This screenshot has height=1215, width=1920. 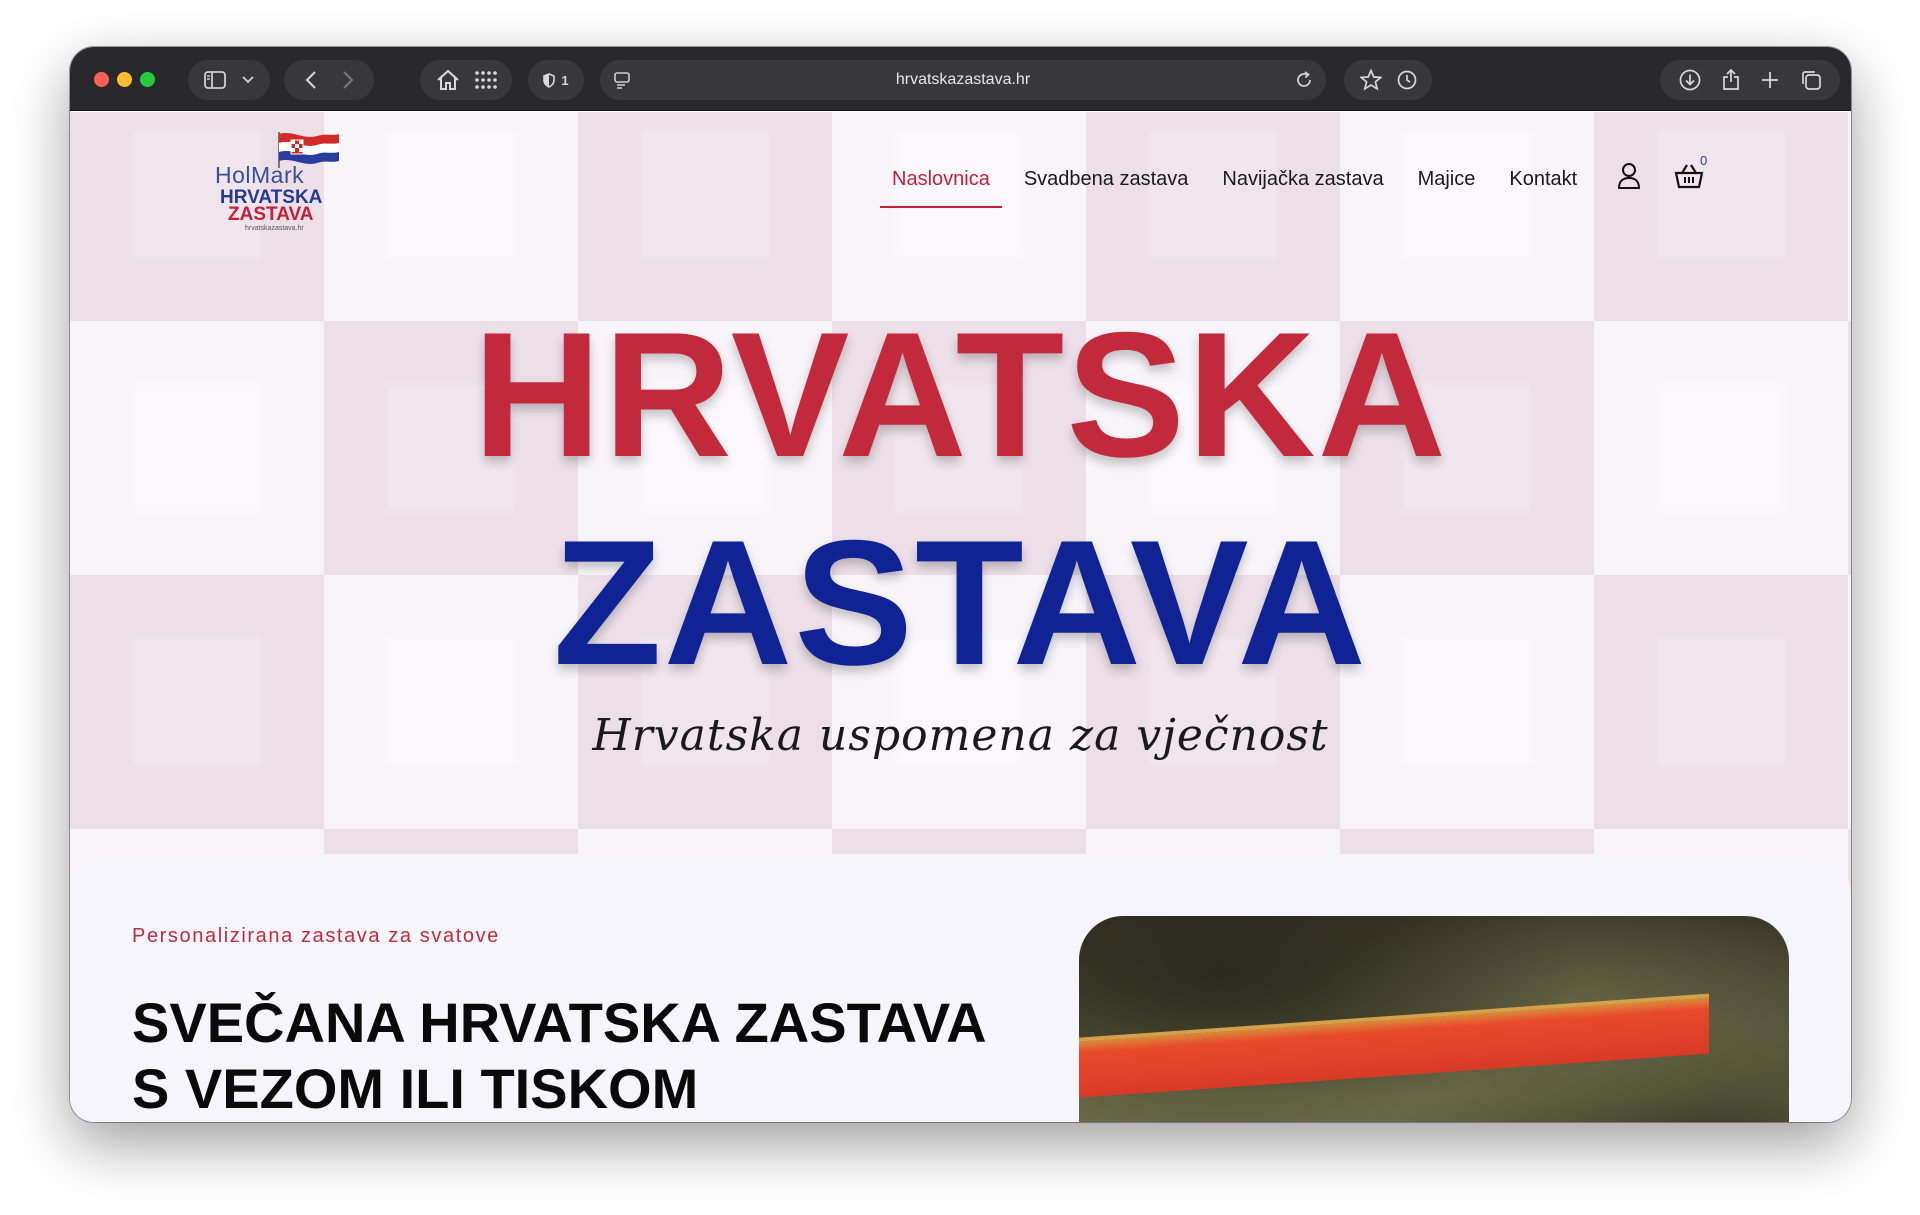 What do you see at coordinates (1750, 80) in the screenshot?
I see `actions-group` at bounding box center [1750, 80].